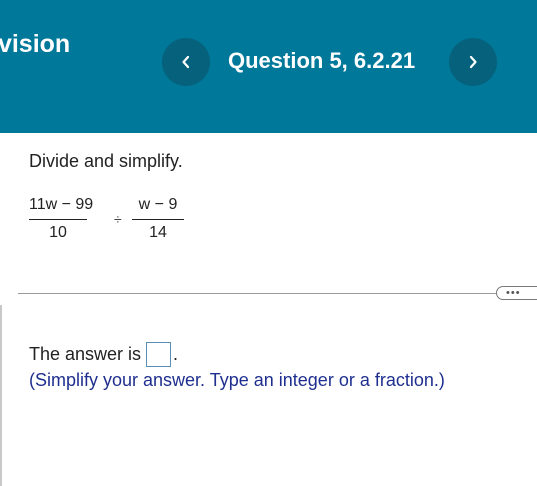 This screenshot has width=537, height=486. I want to click on answer-line: The answer is ., so click(103, 354).